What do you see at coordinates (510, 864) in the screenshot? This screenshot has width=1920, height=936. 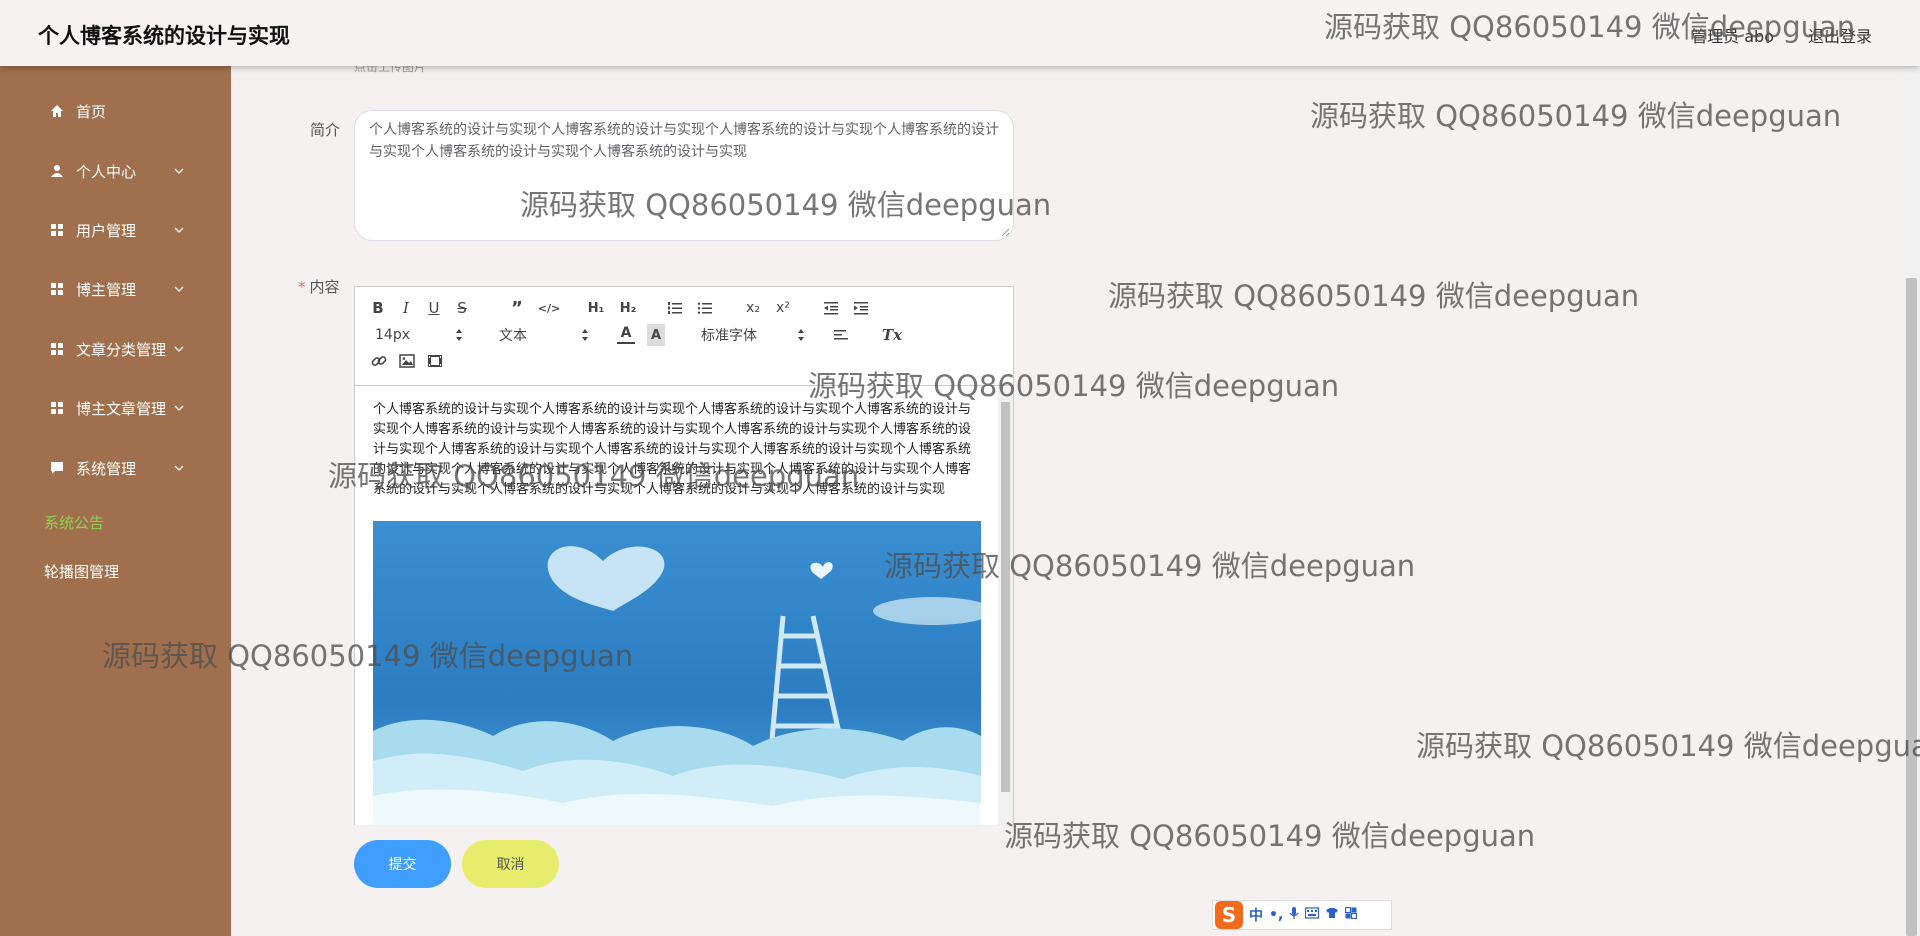 I see `cancel-button: 取消` at bounding box center [510, 864].